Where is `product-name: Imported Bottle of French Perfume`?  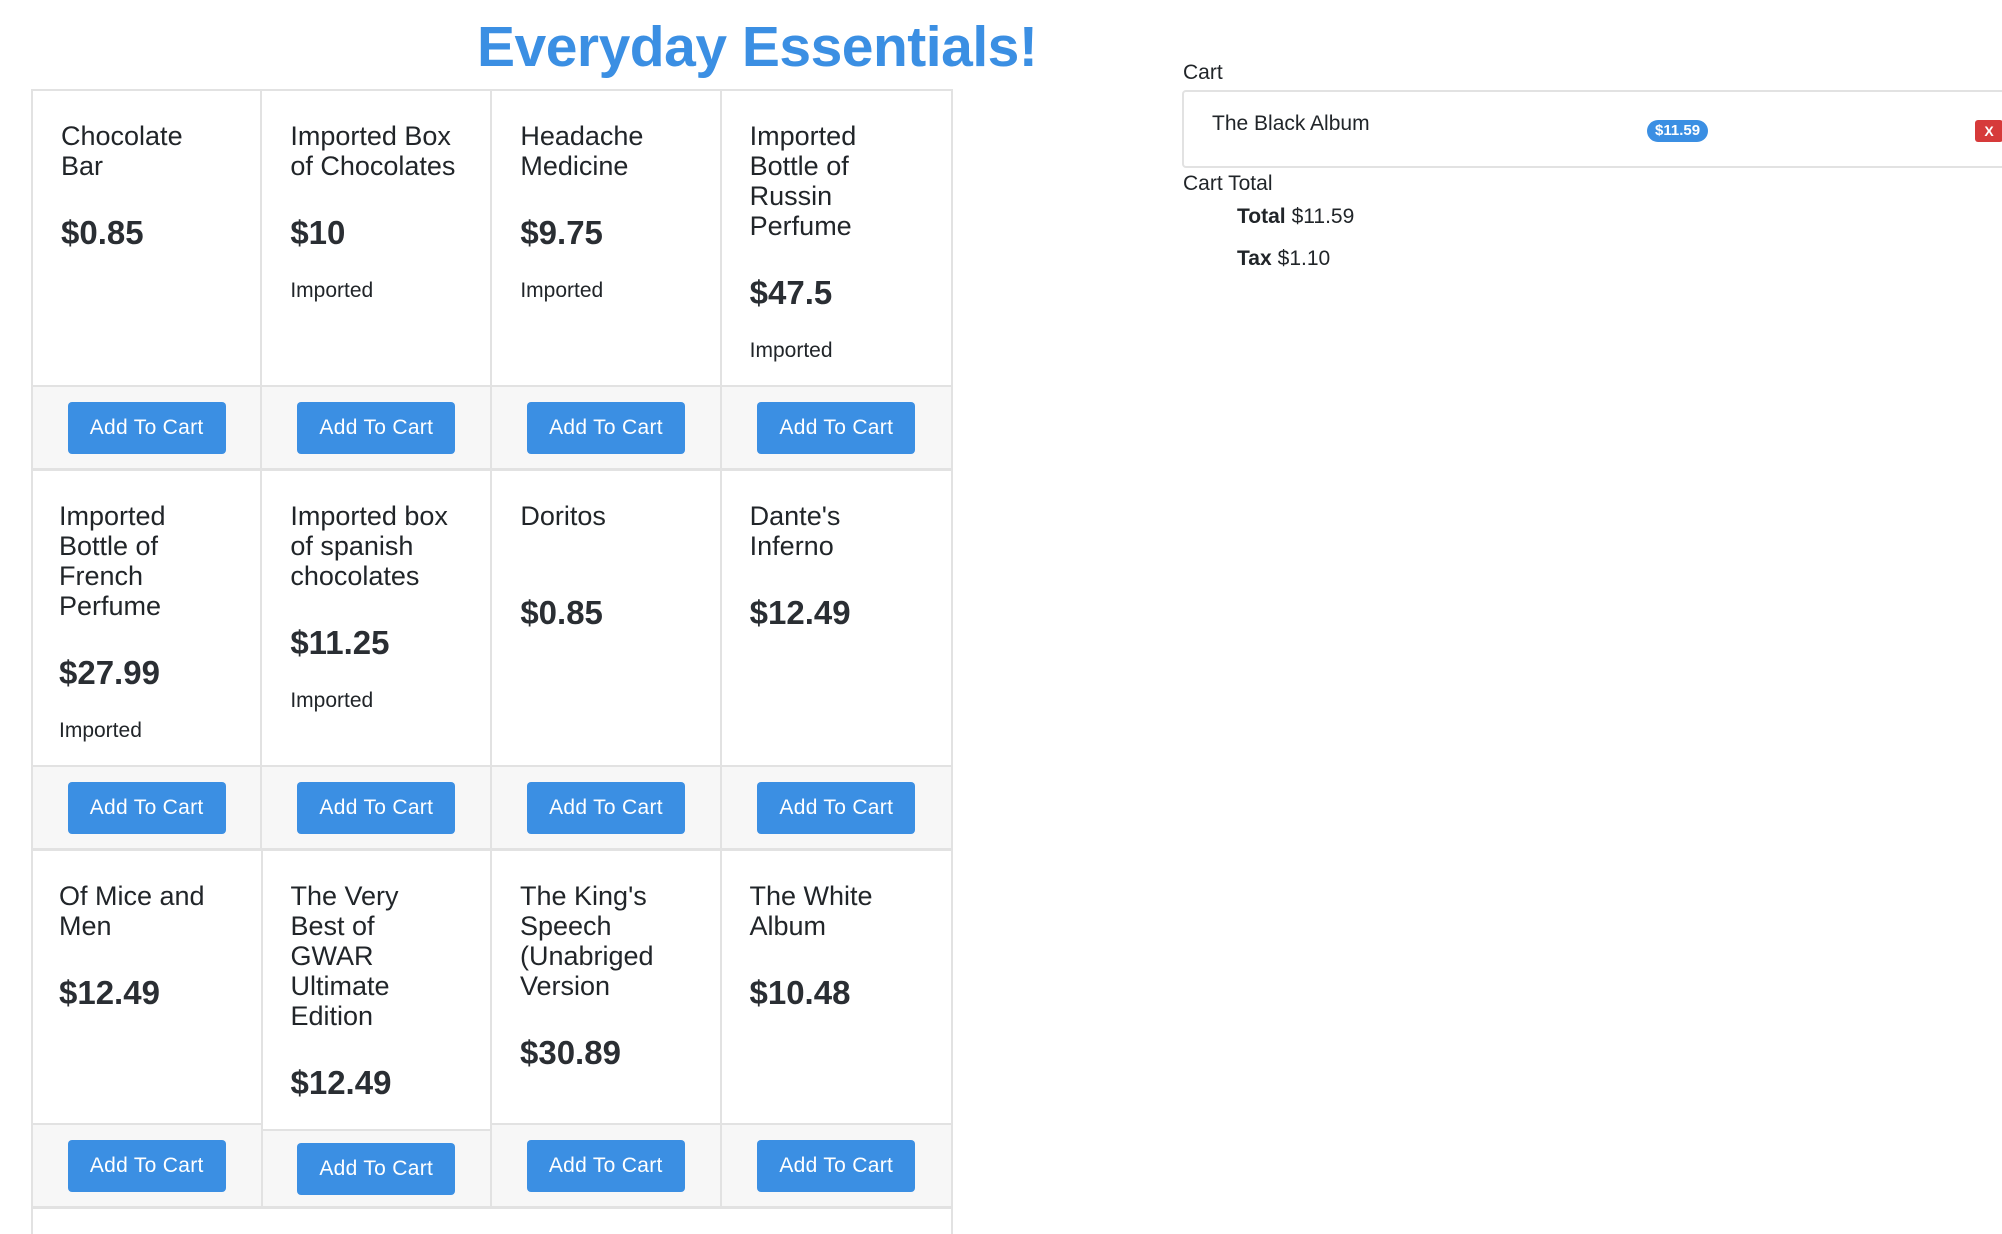
product-name: Imported Bottle of French Perfume is located at coordinates (112, 561).